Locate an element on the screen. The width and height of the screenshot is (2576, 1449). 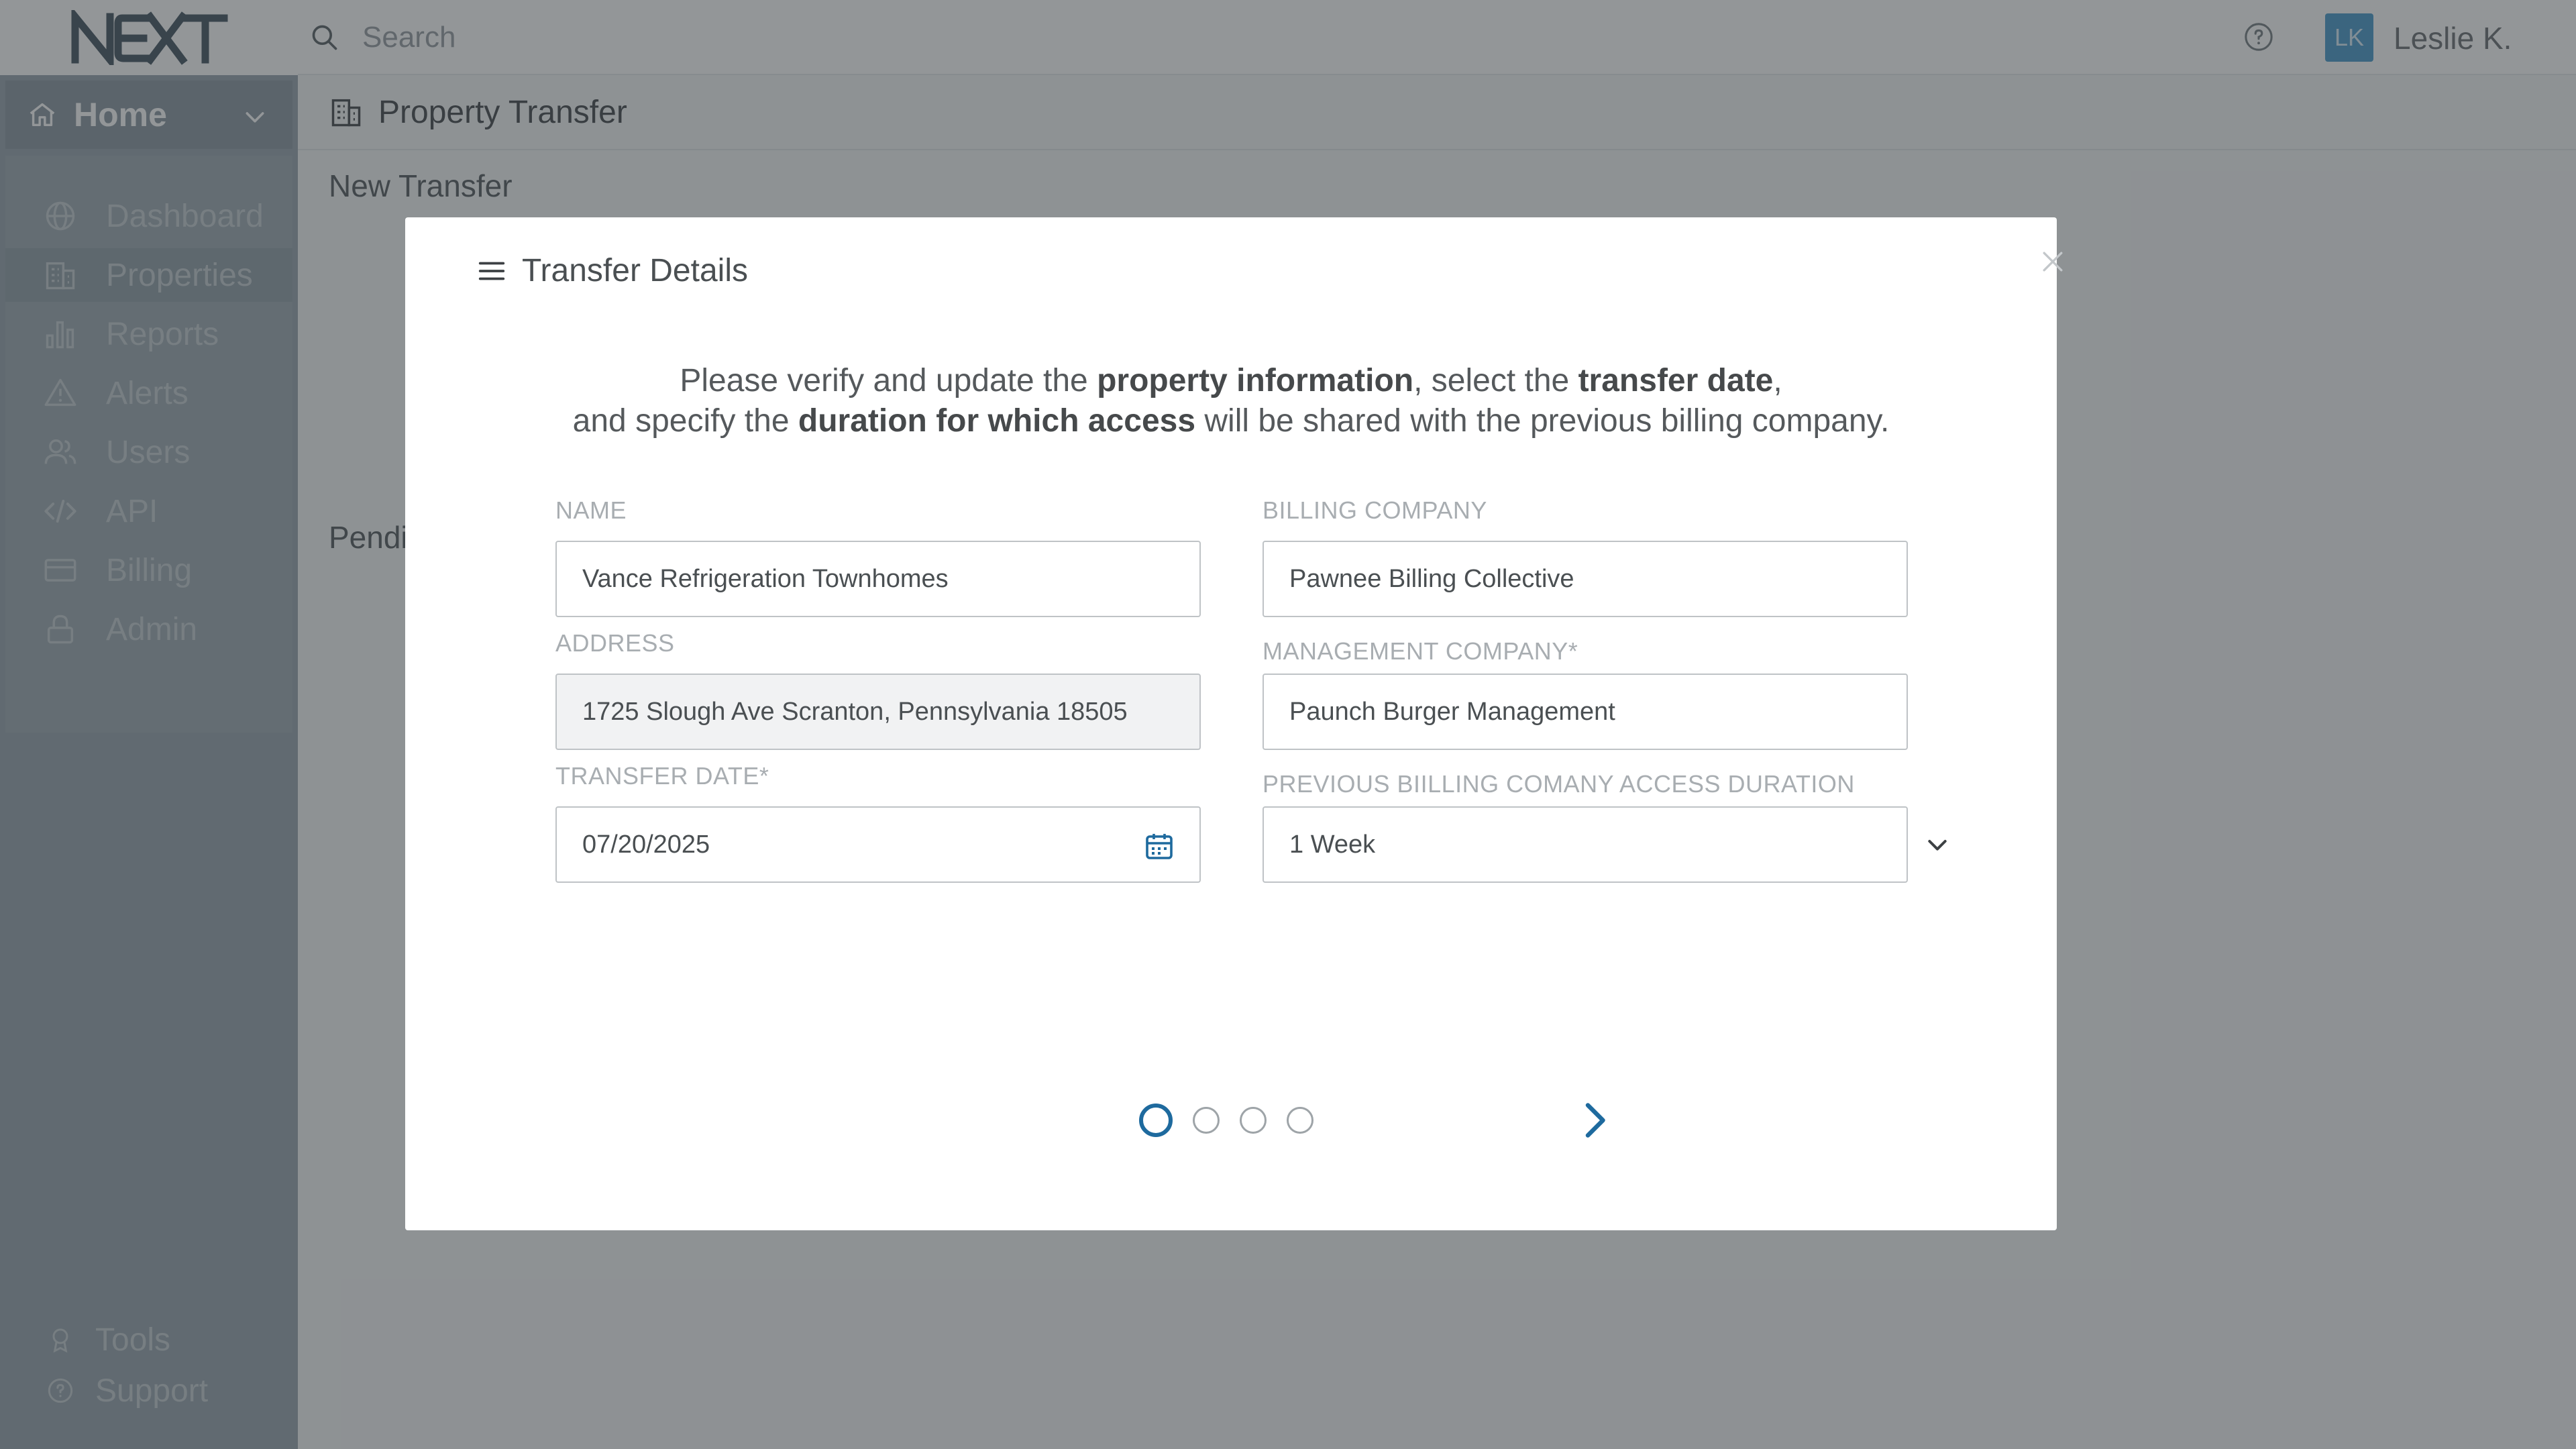
access-duration-value: 1 Week is located at coordinates (1332, 844).